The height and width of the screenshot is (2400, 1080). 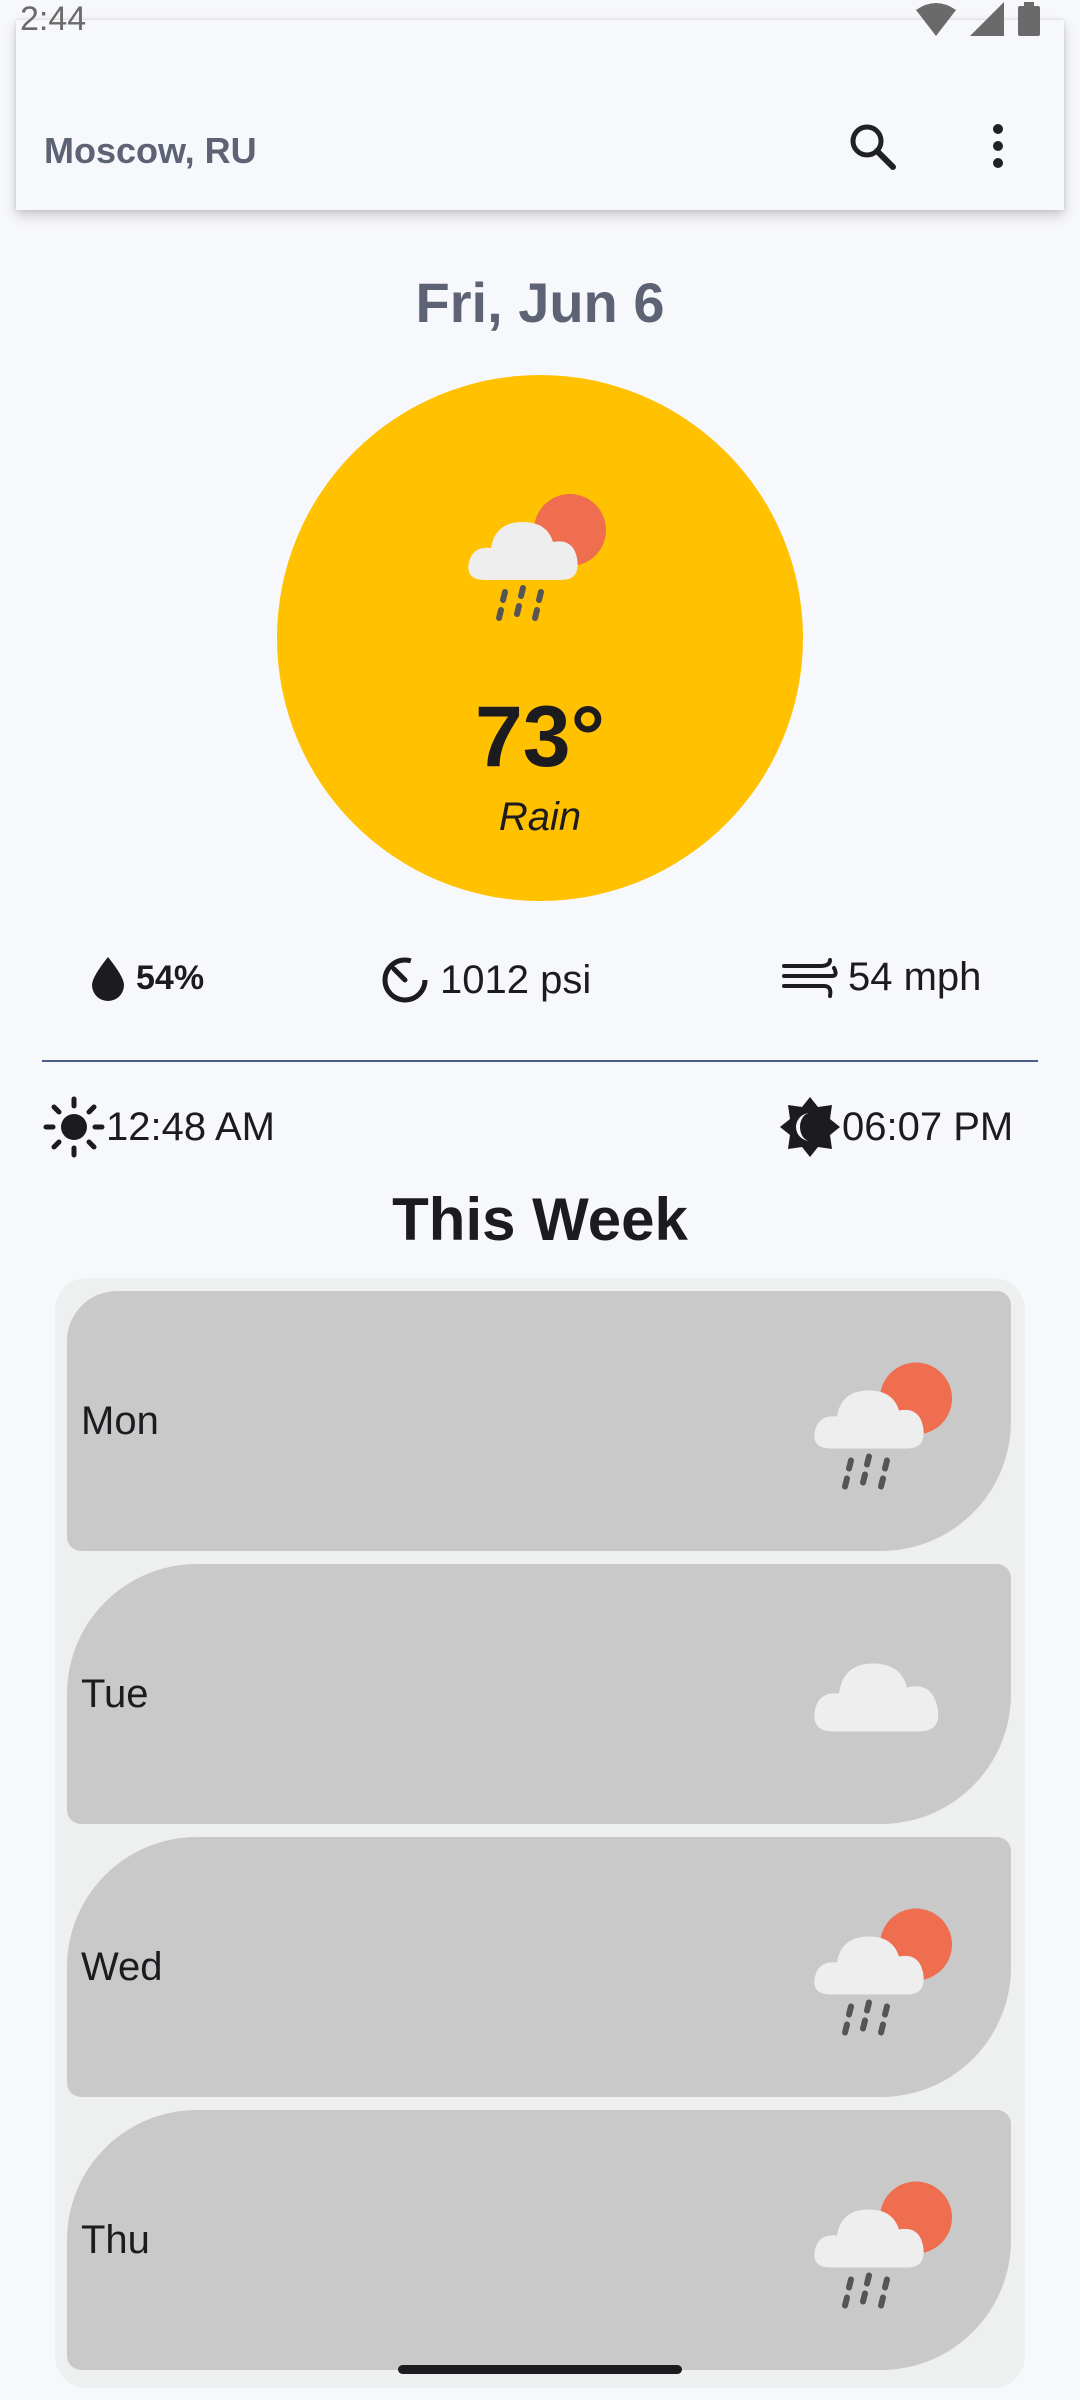 I want to click on search-icon, so click(x=873, y=147).